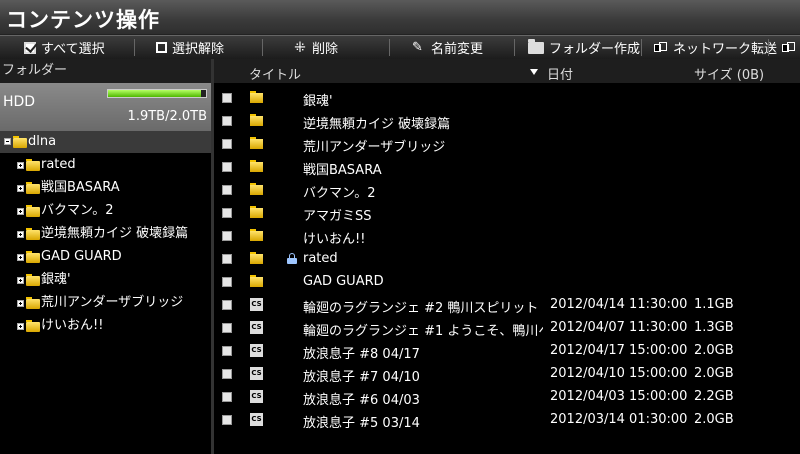  Describe the element at coordinates (714, 396) in the screenshot. I see `row-size: 2.2GB` at that location.